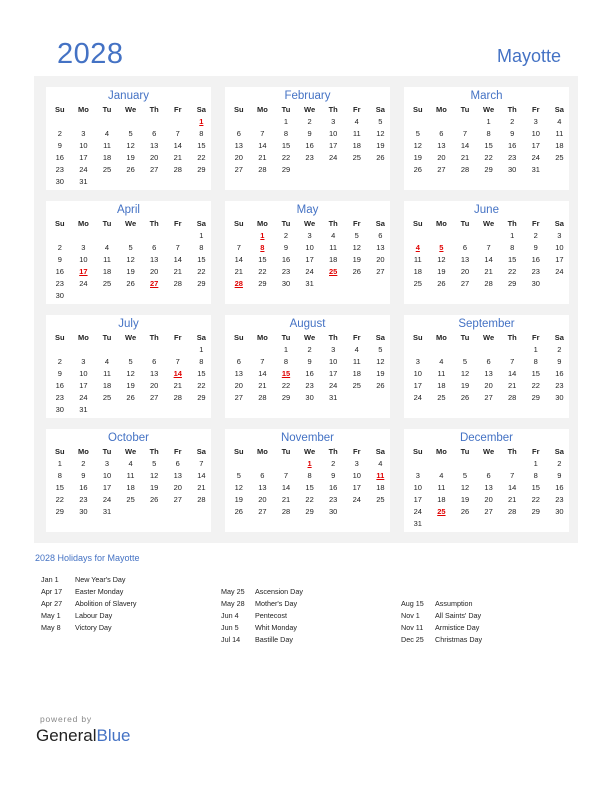 The image size is (612, 792). What do you see at coordinates (94, 615) in the screenshot?
I see `holiday-name: Labour Day` at bounding box center [94, 615].